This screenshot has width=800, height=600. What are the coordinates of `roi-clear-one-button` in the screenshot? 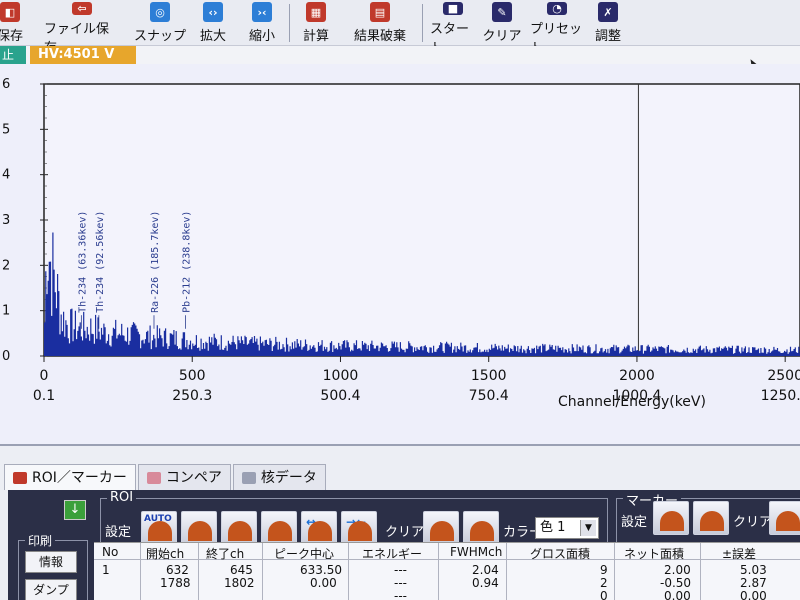 It's located at (441, 528).